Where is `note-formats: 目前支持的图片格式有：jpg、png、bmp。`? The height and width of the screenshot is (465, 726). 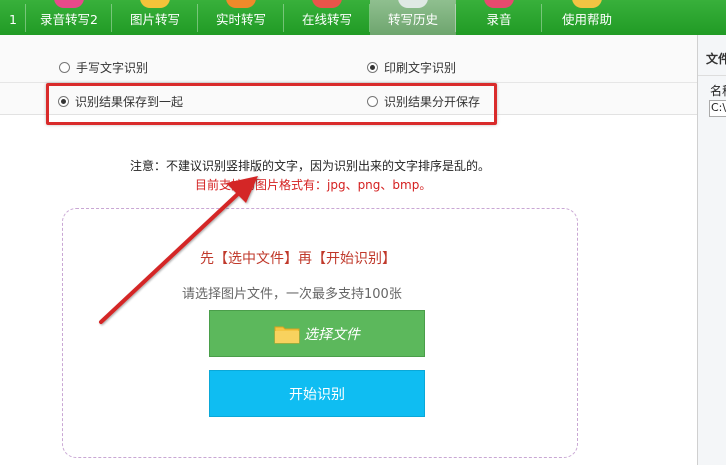 note-formats: 目前支持的图片格式有：jpg、png、bmp。 is located at coordinates (313, 185).